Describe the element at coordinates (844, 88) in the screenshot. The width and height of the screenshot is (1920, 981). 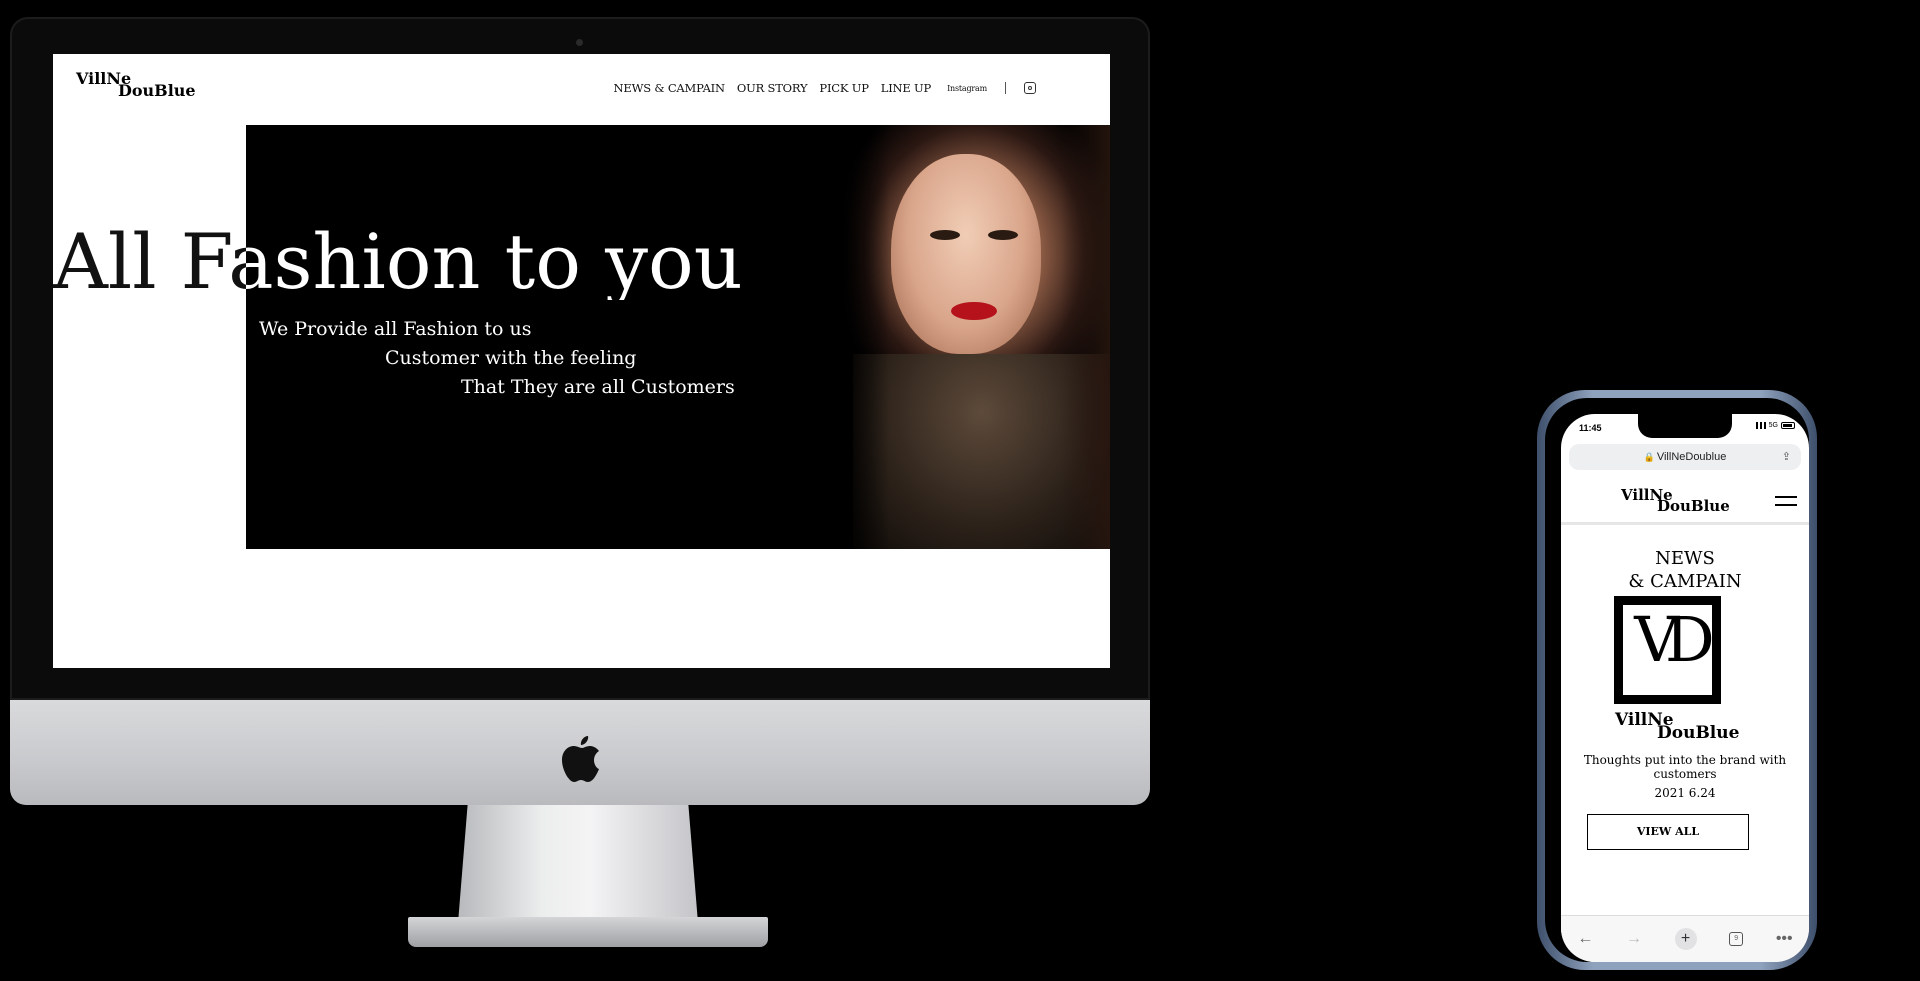
I see `nav-pick-up: PICK UP` at that location.